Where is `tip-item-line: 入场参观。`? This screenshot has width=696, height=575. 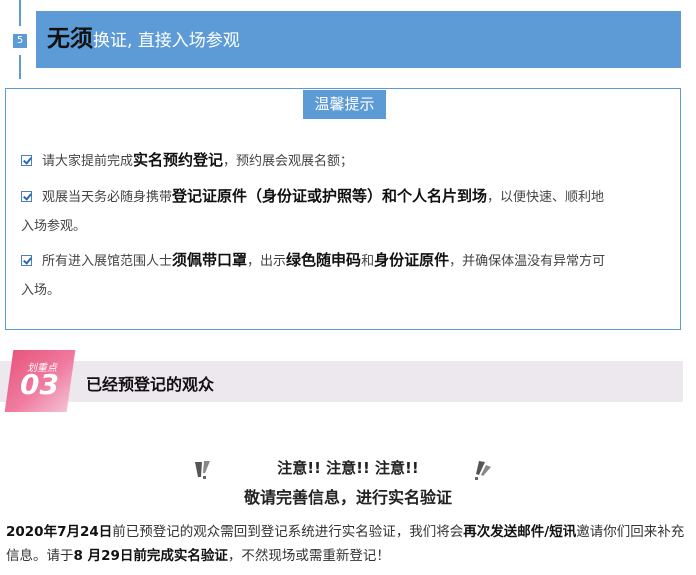 tip-item-line: 入场参观。 is located at coordinates (53, 227).